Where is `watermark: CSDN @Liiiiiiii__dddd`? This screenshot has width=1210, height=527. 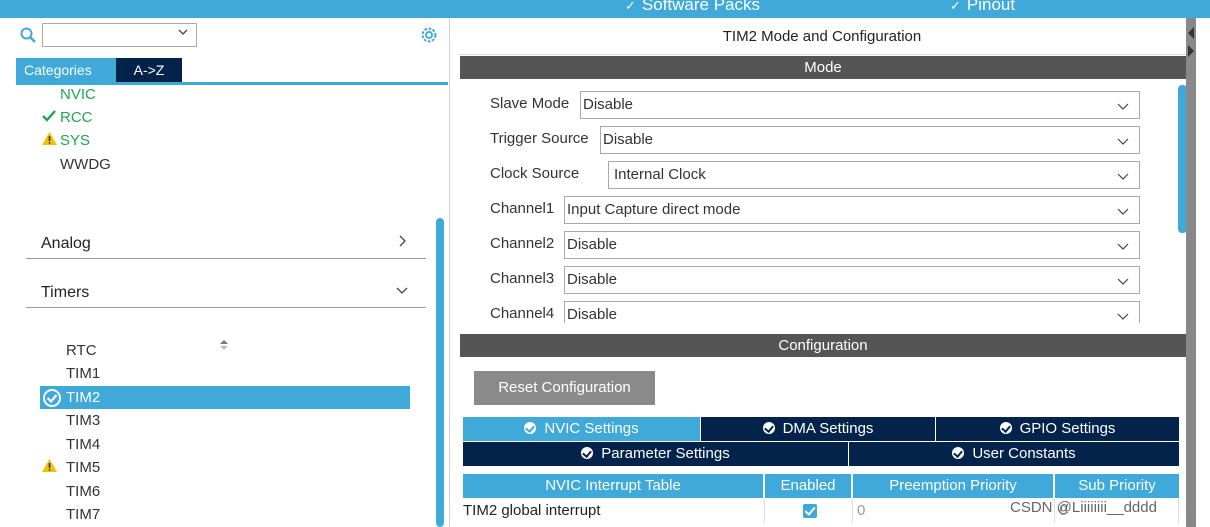 watermark: CSDN @Liiiiiiii__dddd is located at coordinates (1083, 507).